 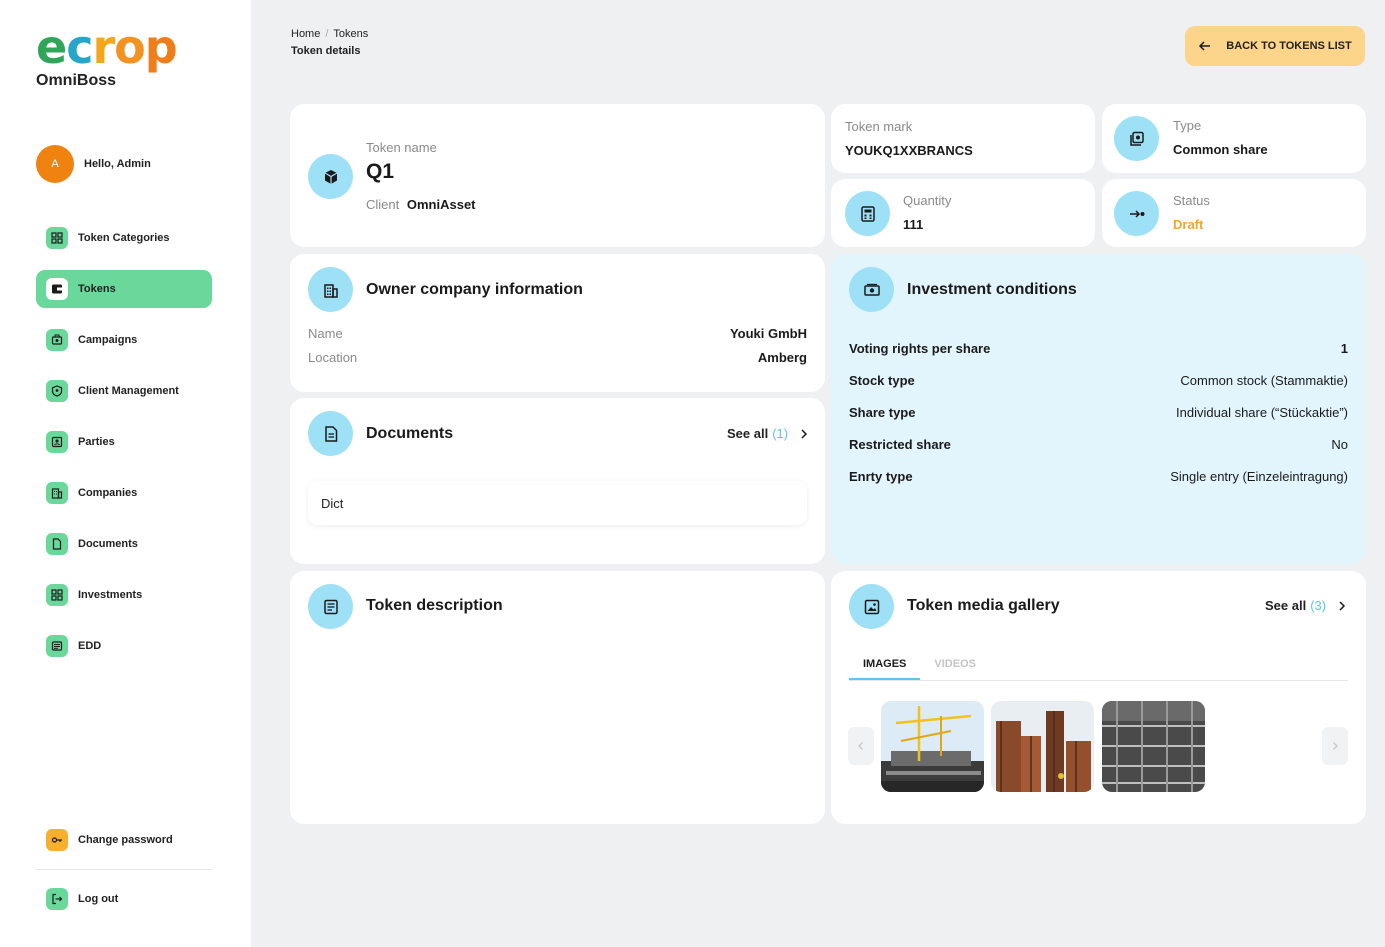 What do you see at coordinates (1318, 605) in the screenshot?
I see `gallery-count: (3)` at bounding box center [1318, 605].